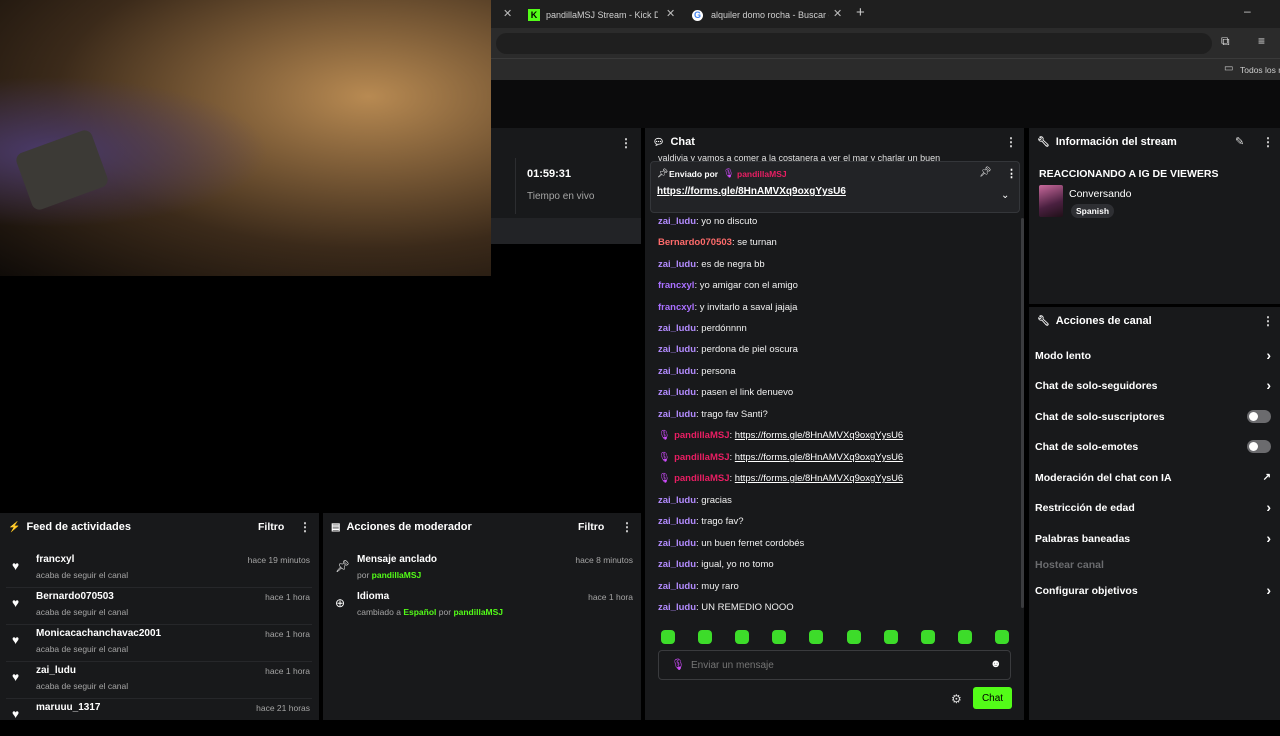 This screenshot has width=1280, height=736. Describe the element at coordinates (762, 174) in the screenshot. I see `pinned-user: pandillaMSJ` at that location.